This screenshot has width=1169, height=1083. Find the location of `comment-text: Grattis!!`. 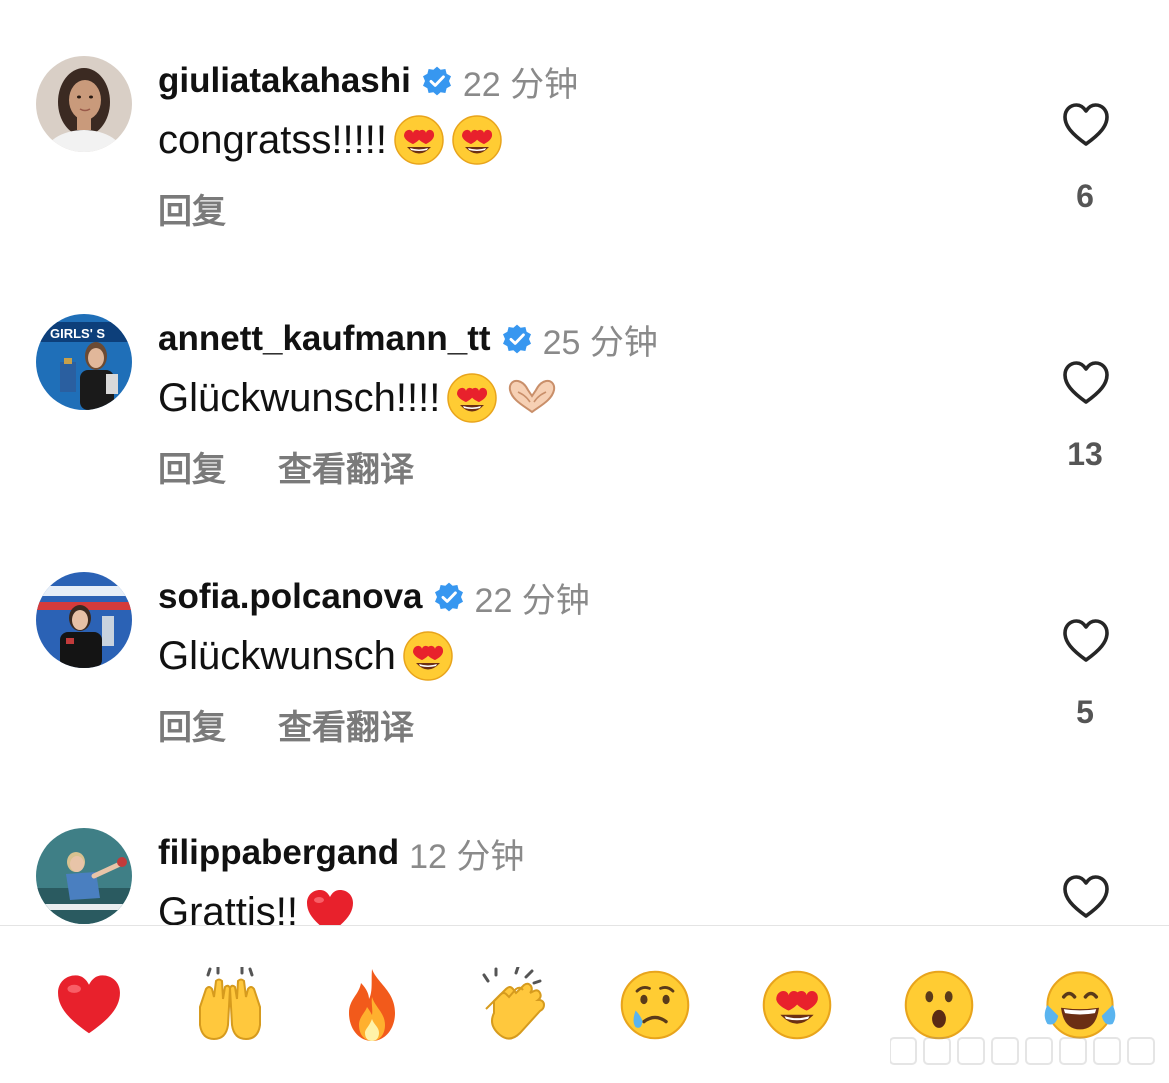

comment-text: Grattis!! is located at coordinates (257, 904).